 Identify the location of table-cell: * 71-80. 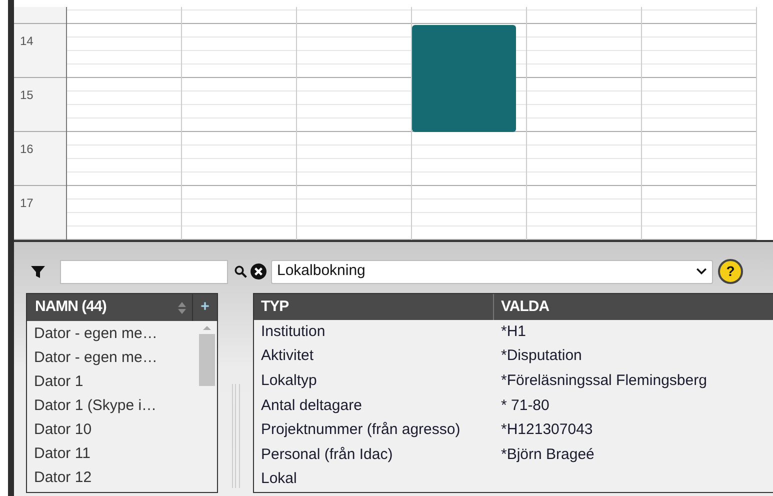
(525, 405).